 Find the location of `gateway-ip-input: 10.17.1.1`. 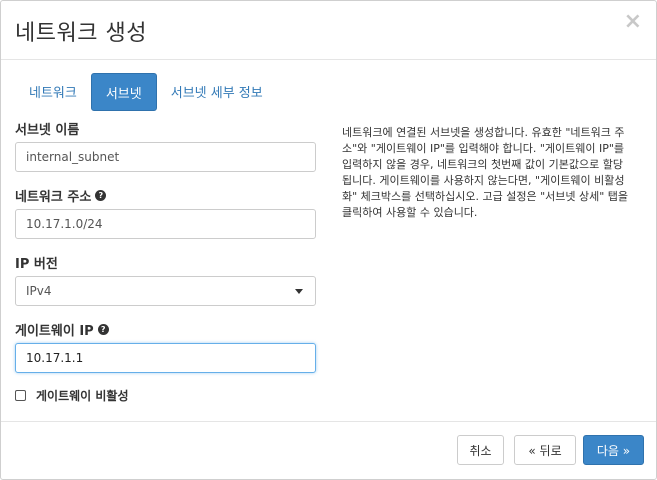

gateway-ip-input: 10.17.1.1 is located at coordinates (165, 358).